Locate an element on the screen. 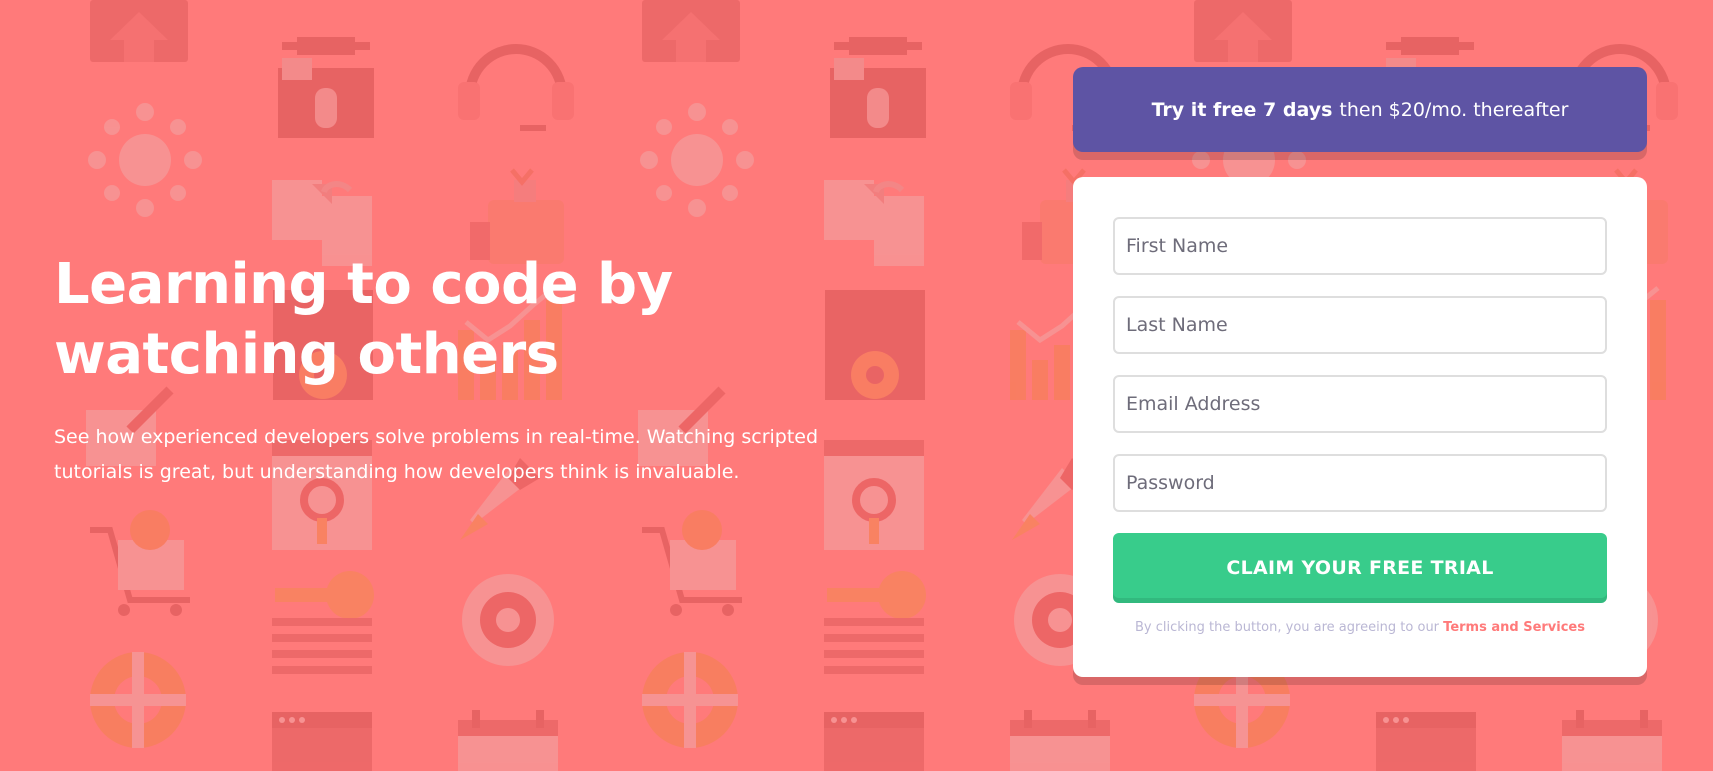 The width and height of the screenshot is (1713, 771). last-name-field is located at coordinates (1360, 325).